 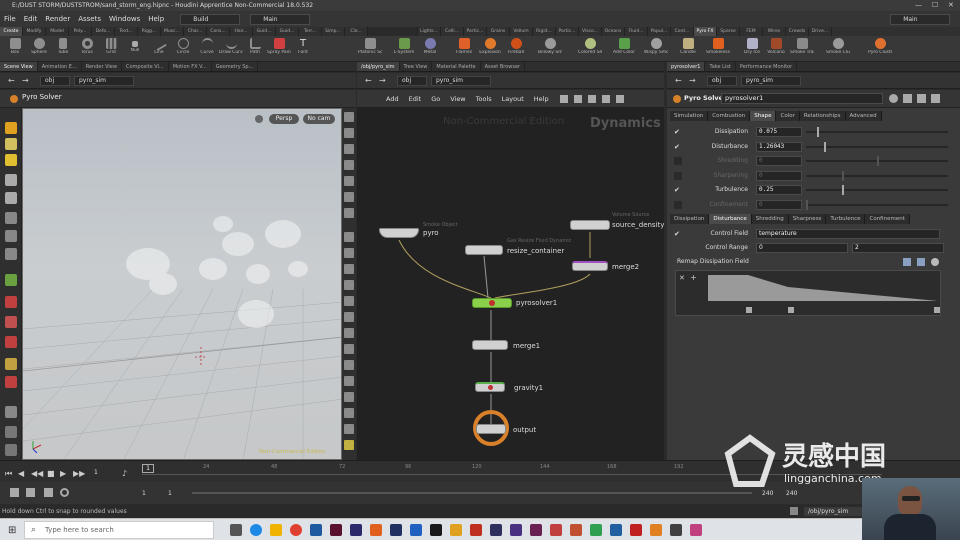 I want to click on gear-icon, so click(x=11, y=412).